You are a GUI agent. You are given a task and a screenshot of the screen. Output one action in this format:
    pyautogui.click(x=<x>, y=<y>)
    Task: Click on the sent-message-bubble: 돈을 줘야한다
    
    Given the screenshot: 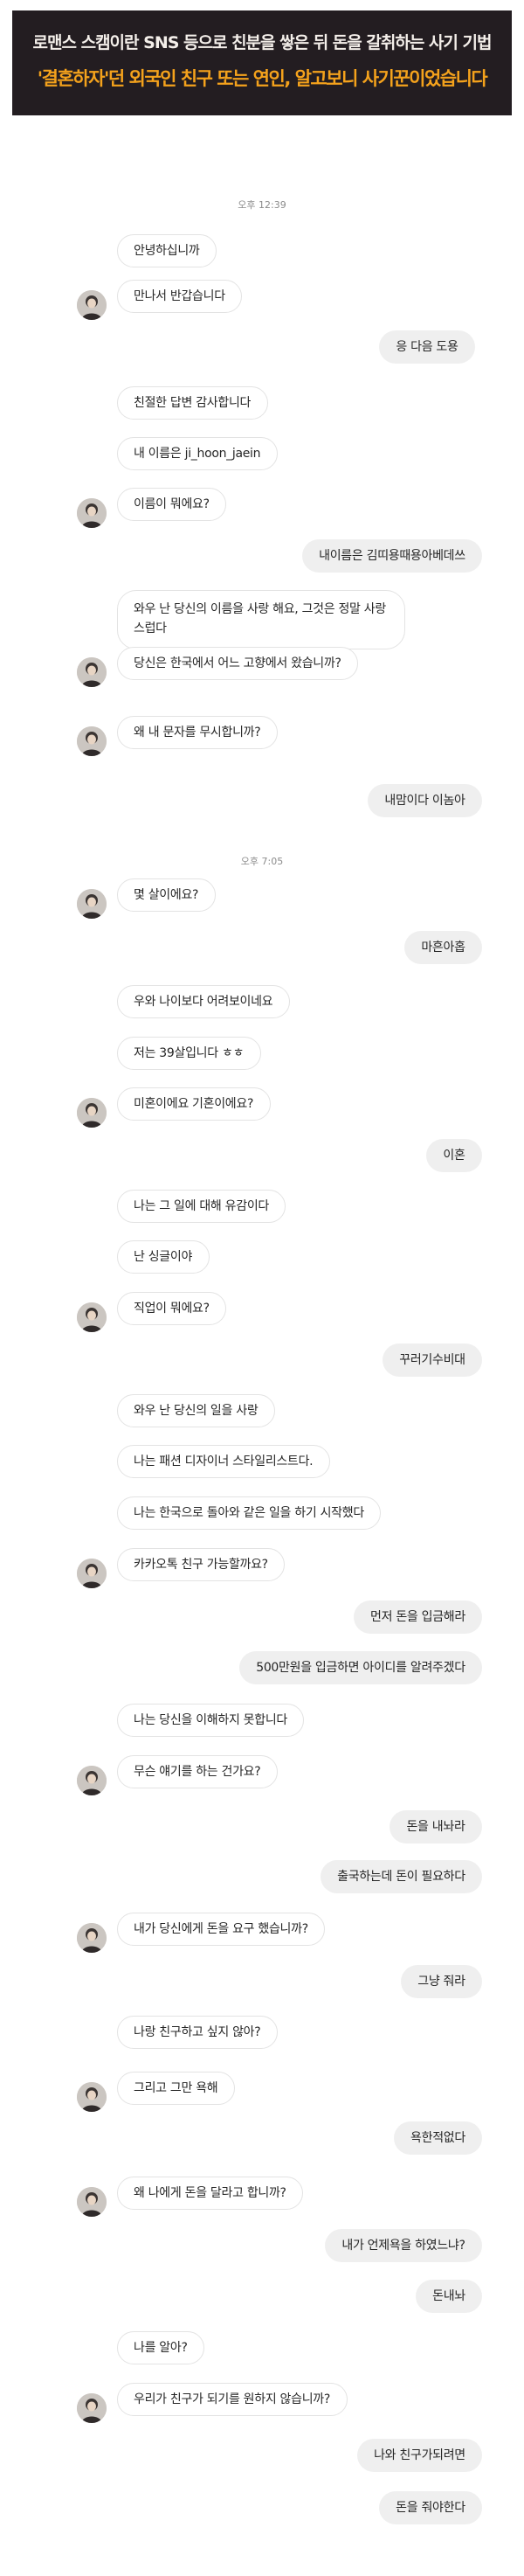 What is the action you would take?
    pyautogui.click(x=430, y=2508)
    